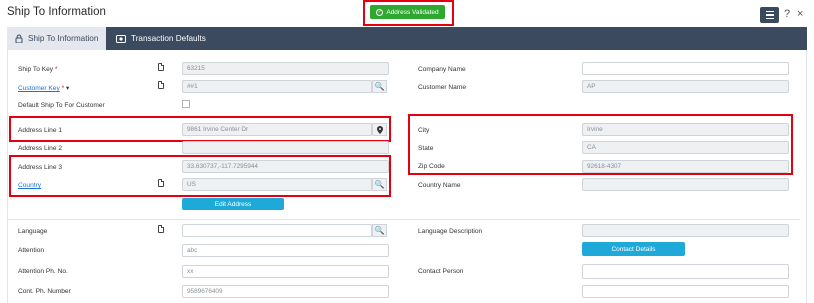 The height and width of the screenshot is (303, 814). What do you see at coordinates (31, 250) in the screenshot?
I see `attention-label: Attention` at bounding box center [31, 250].